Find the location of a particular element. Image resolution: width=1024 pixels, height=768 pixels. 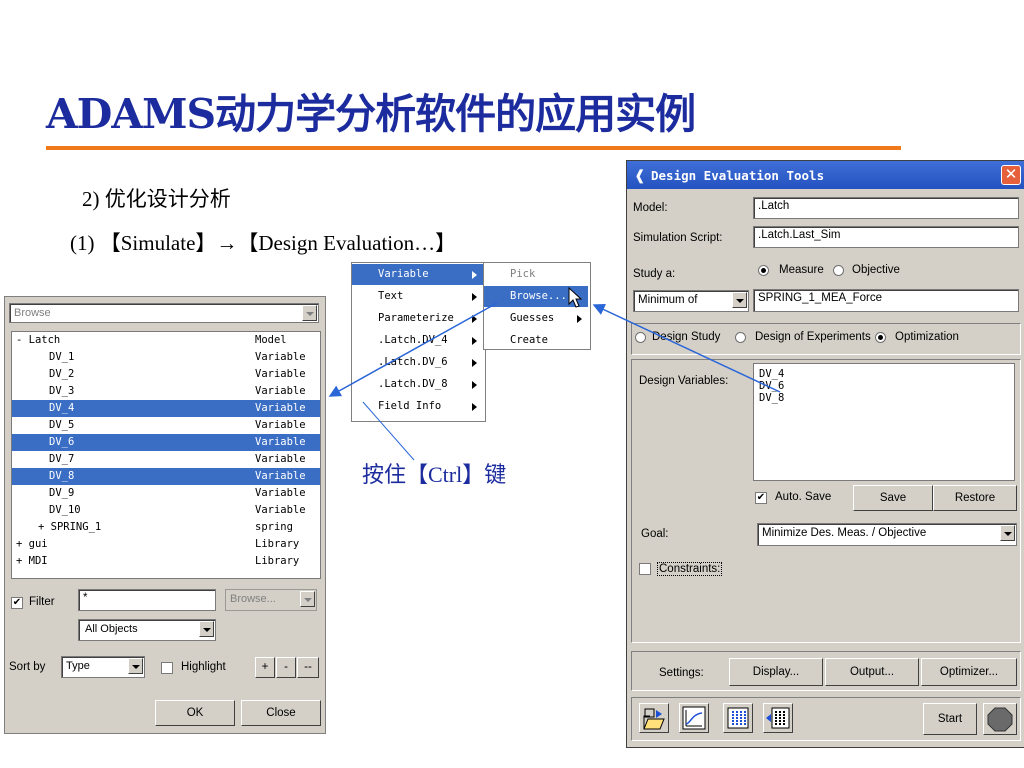

dialog-title-bar: ❰ Design Evaluation Tools ✕ is located at coordinates (825, 175).